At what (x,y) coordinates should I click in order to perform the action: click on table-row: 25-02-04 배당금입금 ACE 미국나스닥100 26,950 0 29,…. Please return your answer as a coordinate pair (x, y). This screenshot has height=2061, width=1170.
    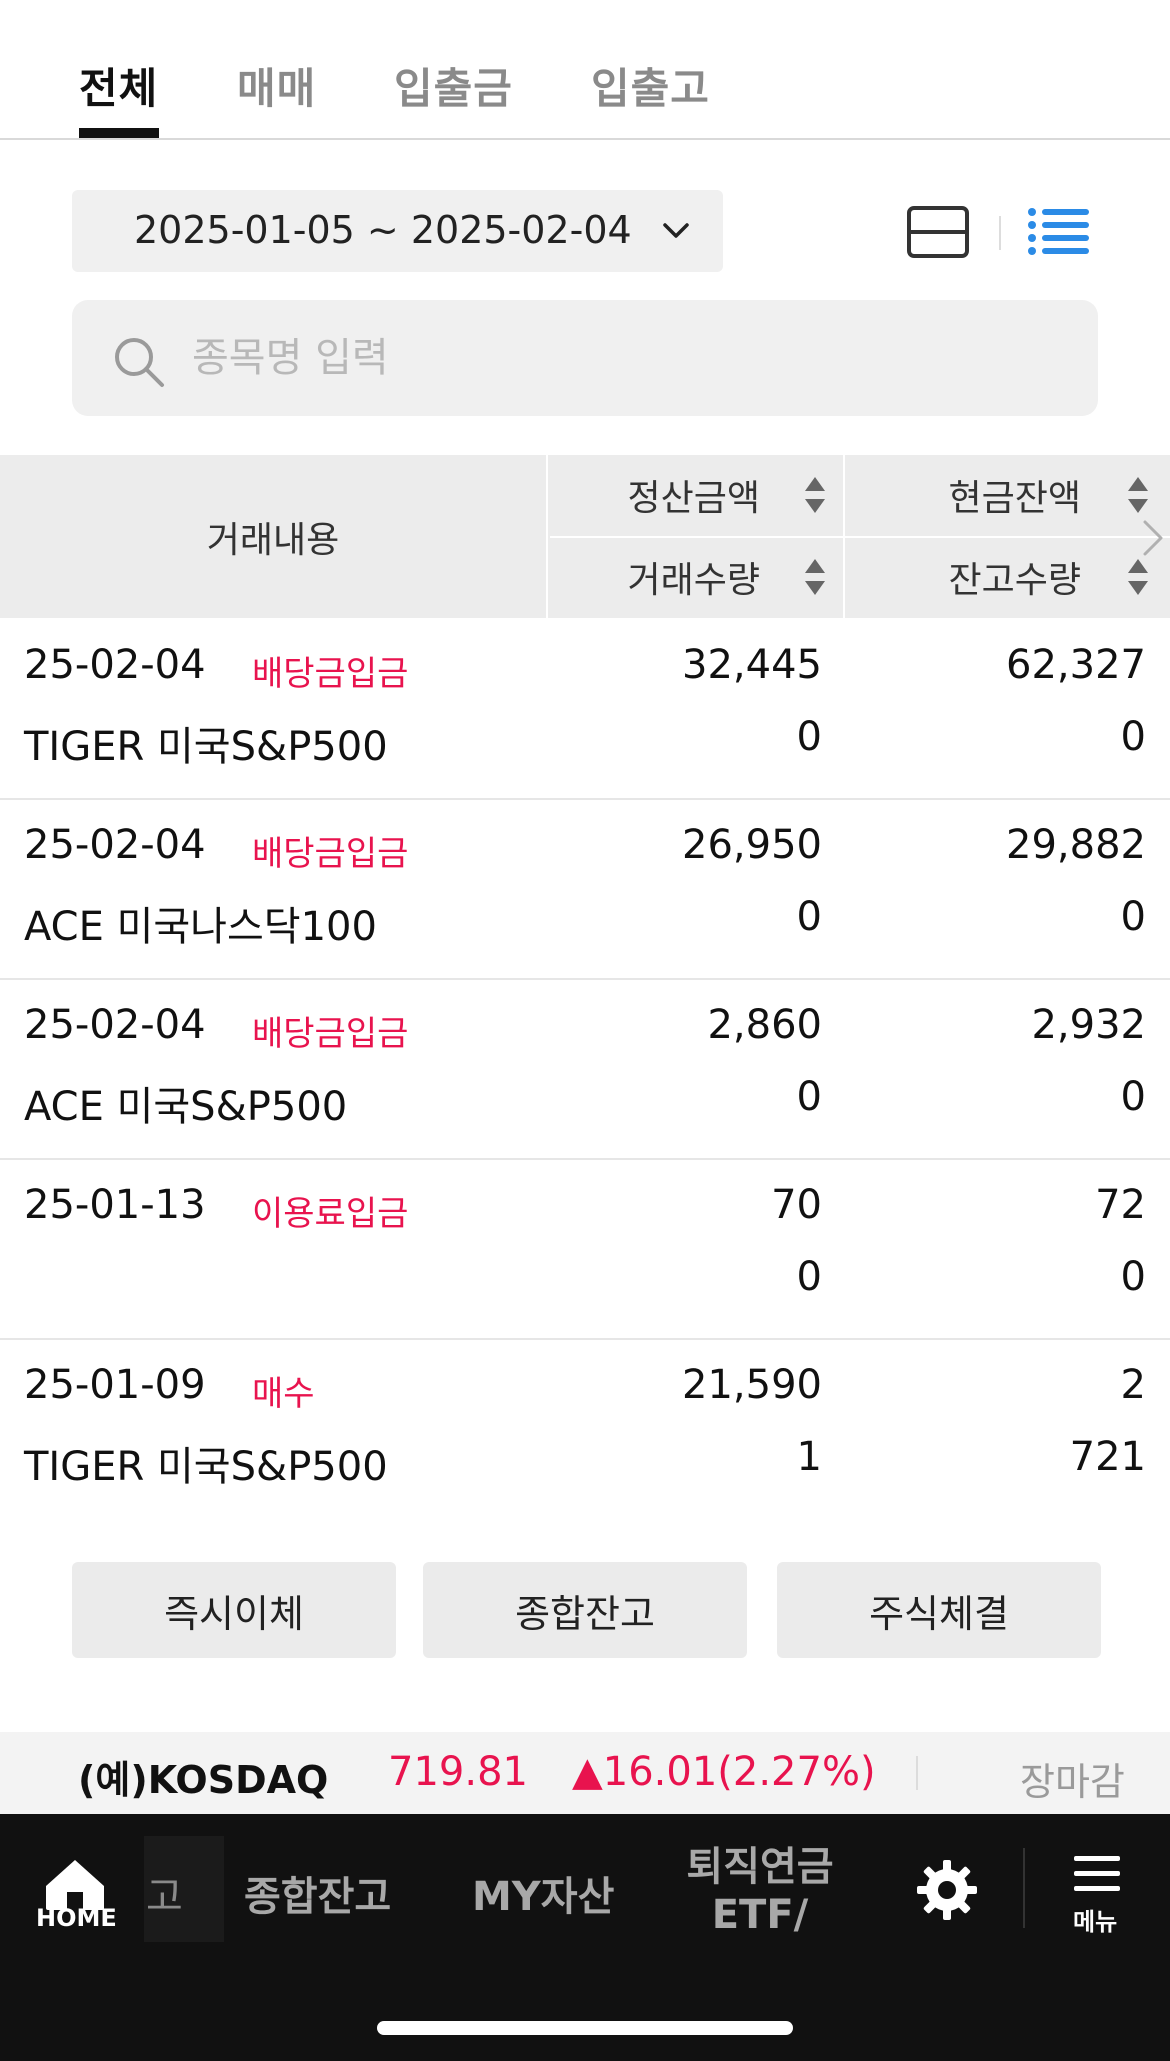
    Looking at the image, I should click on (585, 890).